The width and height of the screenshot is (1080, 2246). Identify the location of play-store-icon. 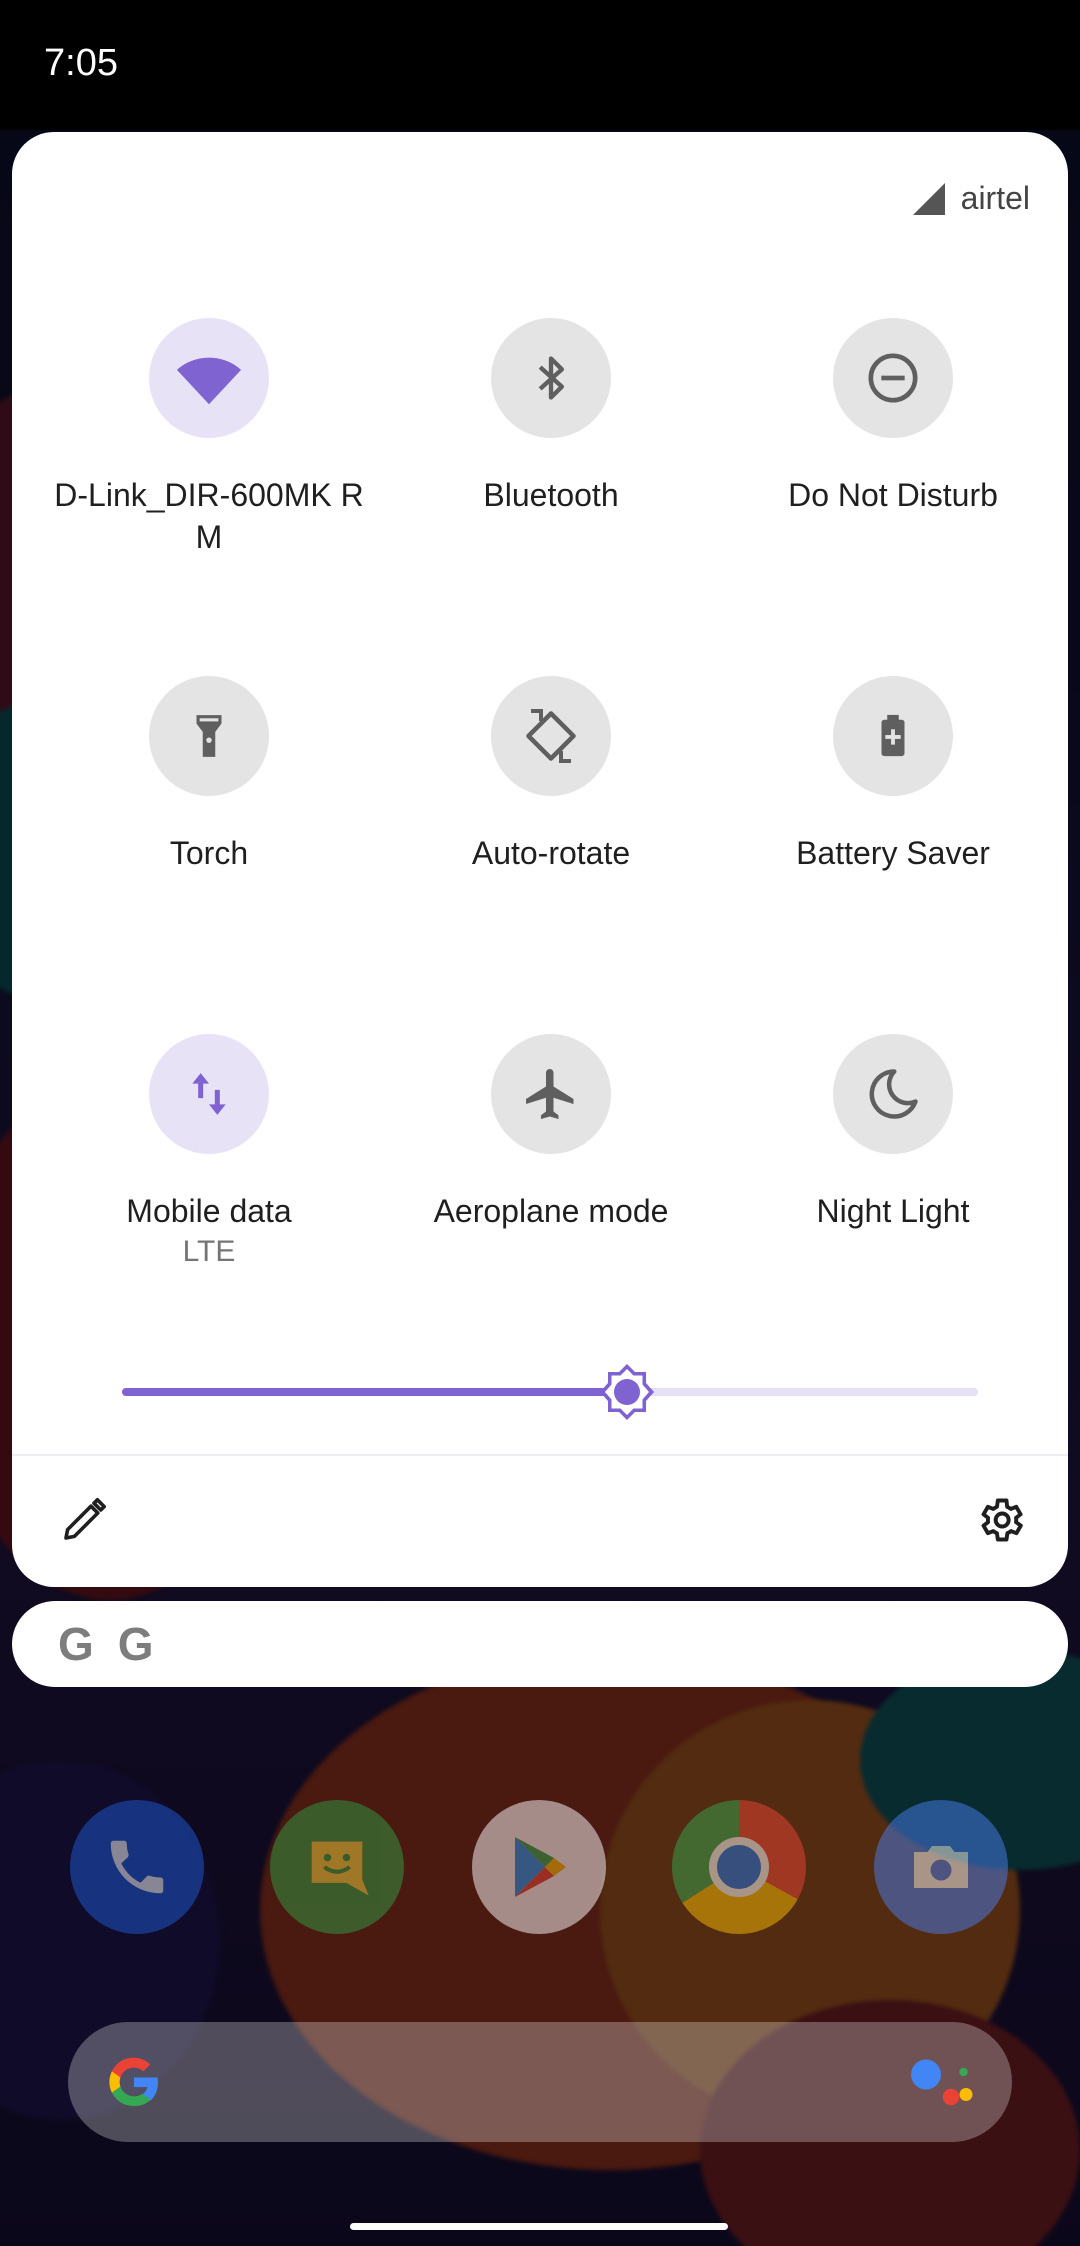
(539, 1867).